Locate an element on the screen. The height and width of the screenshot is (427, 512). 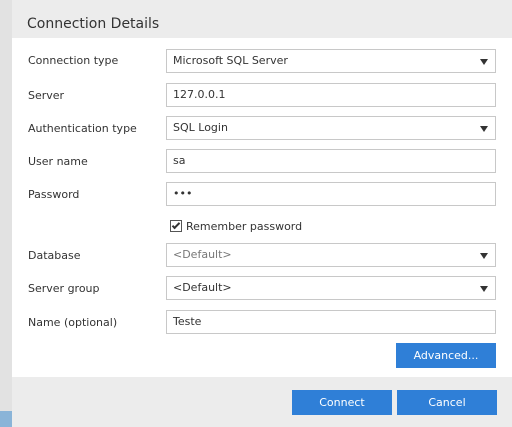
user-name-value: sa is located at coordinates (179, 160).